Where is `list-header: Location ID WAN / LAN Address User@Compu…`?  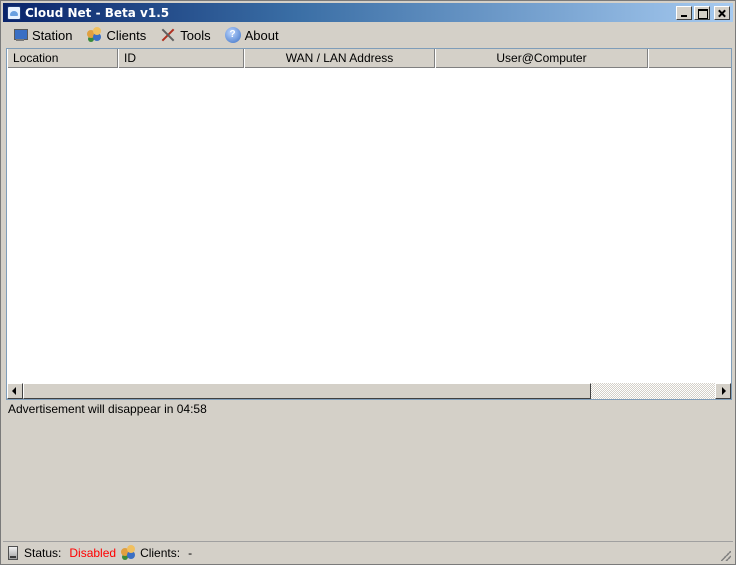
list-header: Location ID WAN / LAN Address User@Compu… is located at coordinates (369, 58).